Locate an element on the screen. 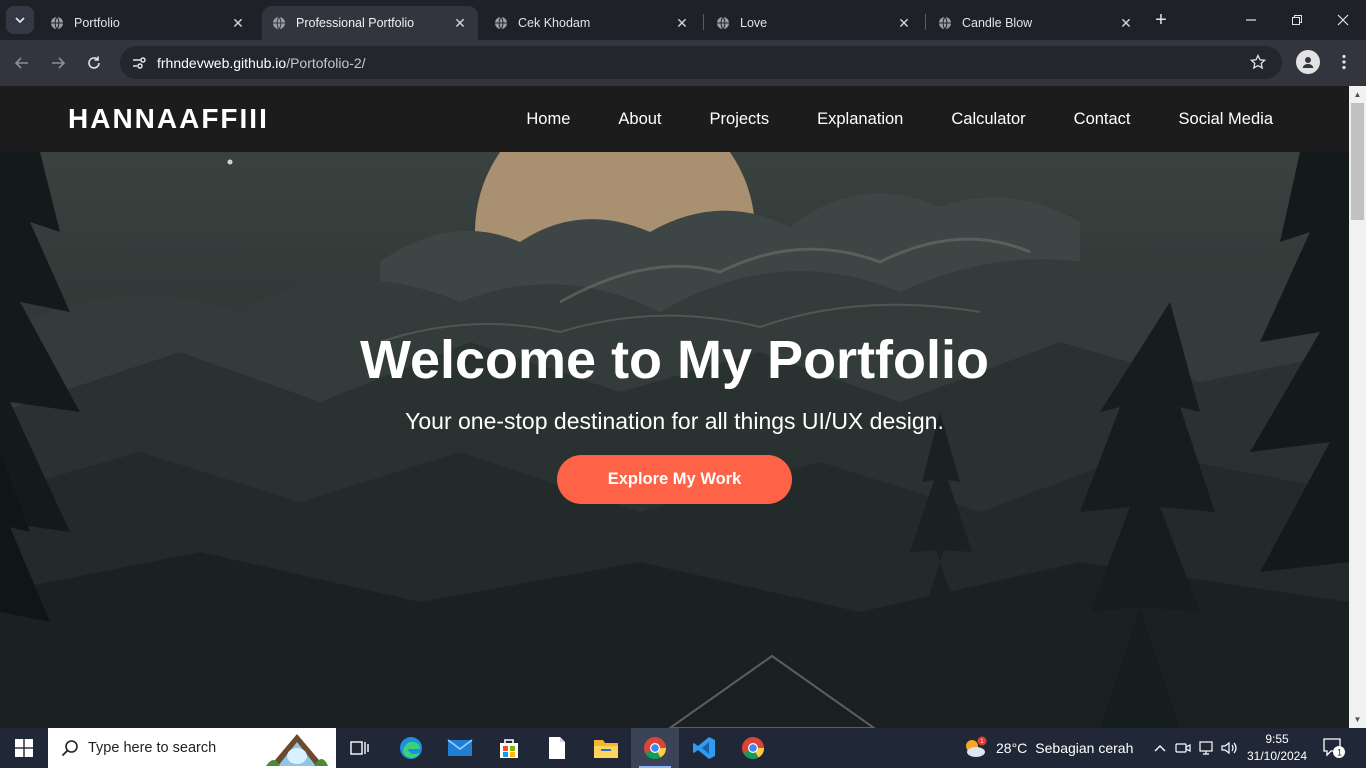 Image resolution: width=1366 pixels, height=768 pixels. site-logo: HANNAAFFIII is located at coordinates (168, 119).